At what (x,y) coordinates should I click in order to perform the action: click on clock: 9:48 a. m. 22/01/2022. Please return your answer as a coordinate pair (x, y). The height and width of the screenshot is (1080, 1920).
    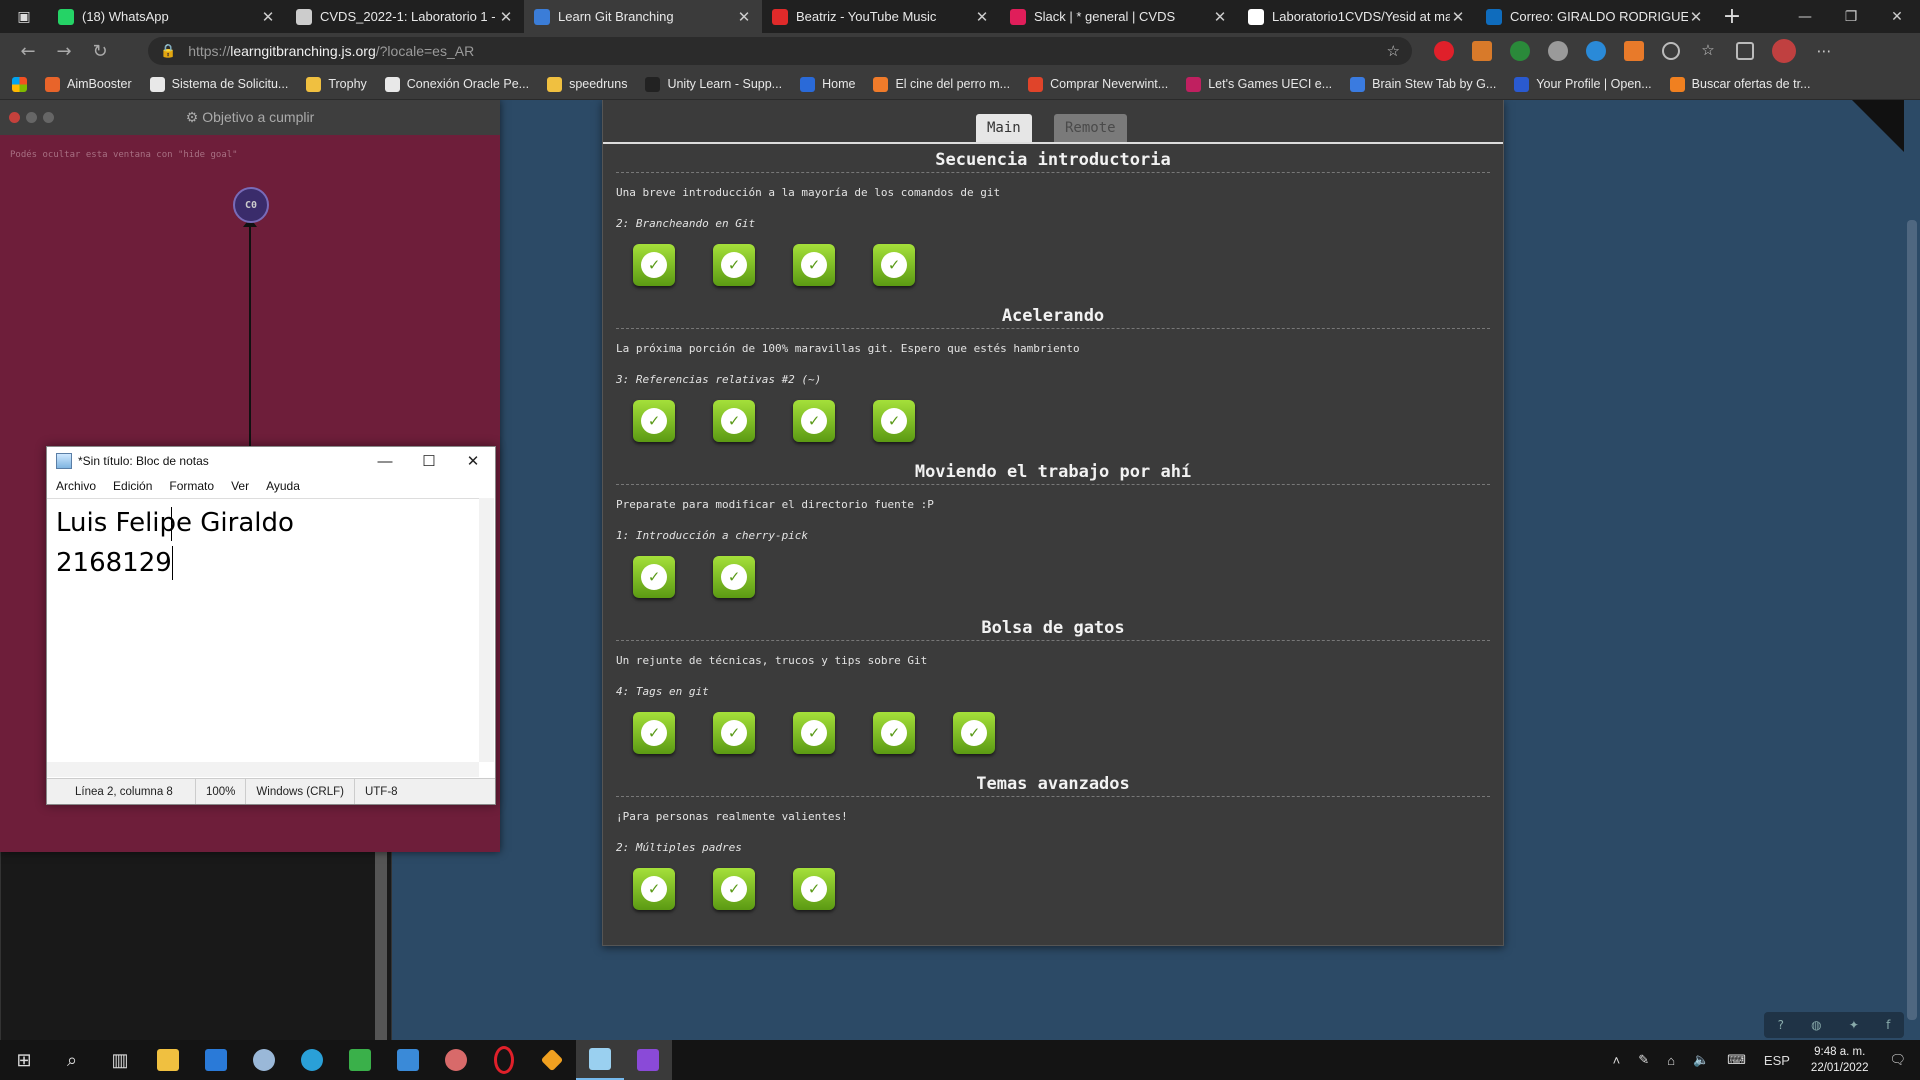
    Looking at the image, I should click on (1840, 1060).